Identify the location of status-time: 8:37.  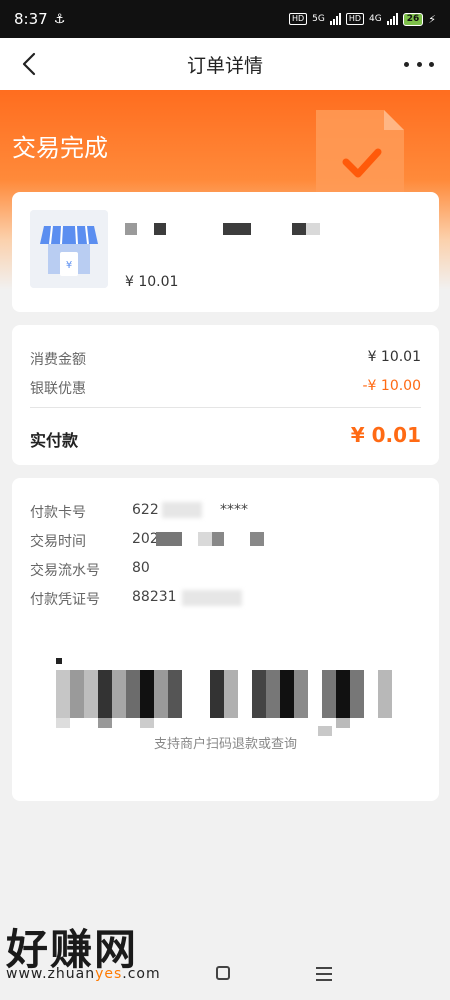
(31, 19).